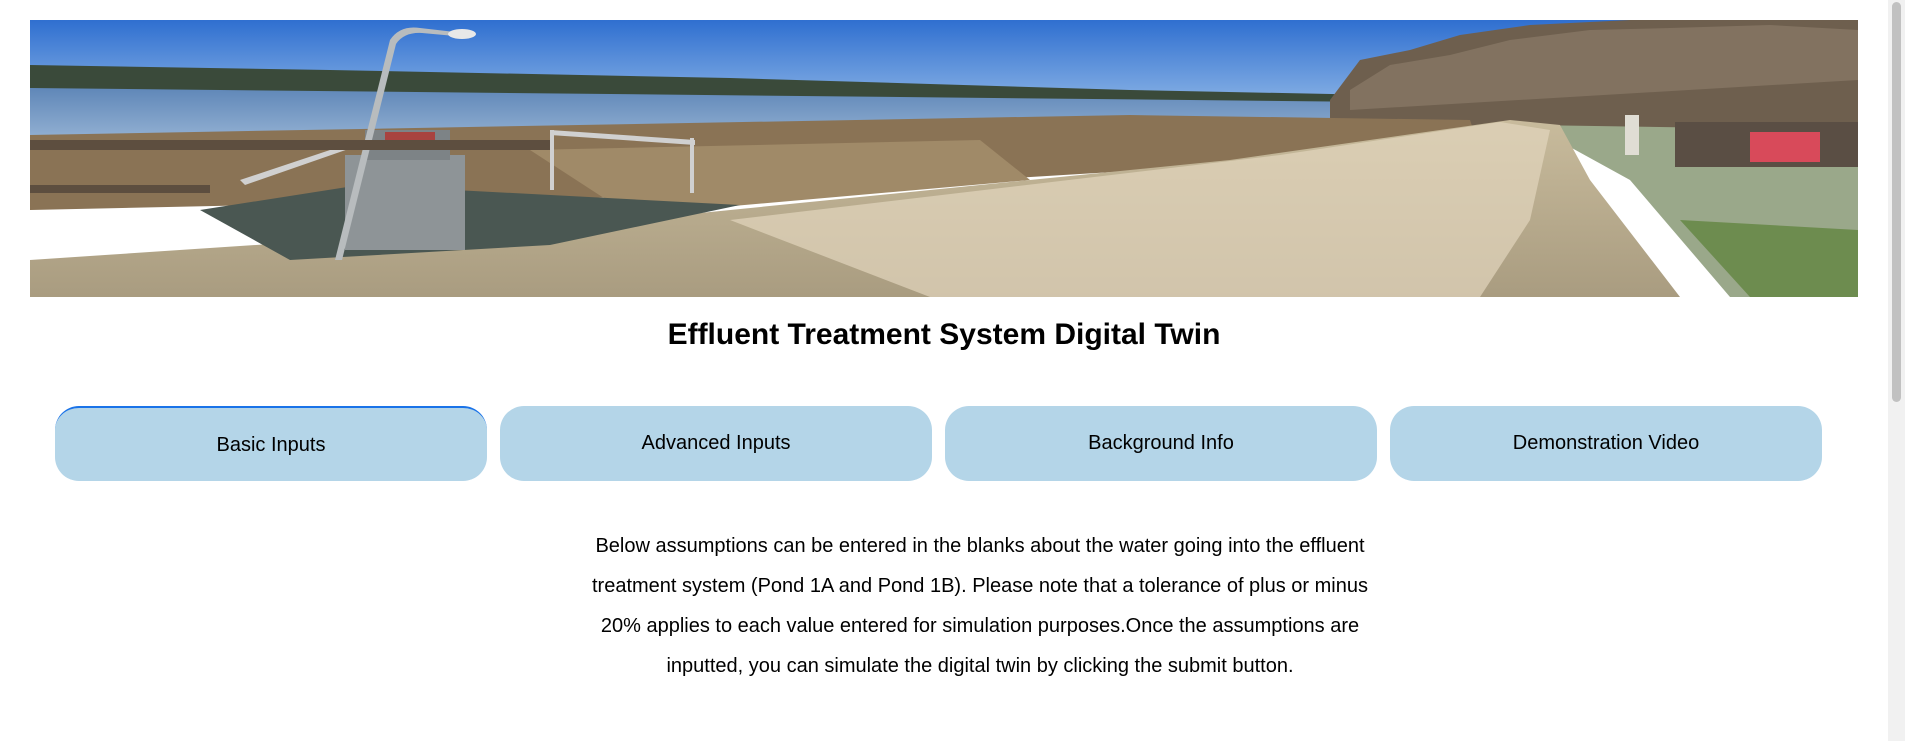 This screenshot has height=741, width=1905. What do you see at coordinates (944, 334) in the screenshot?
I see `page-title: Effluent Treatment System Digital Twin` at bounding box center [944, 334].